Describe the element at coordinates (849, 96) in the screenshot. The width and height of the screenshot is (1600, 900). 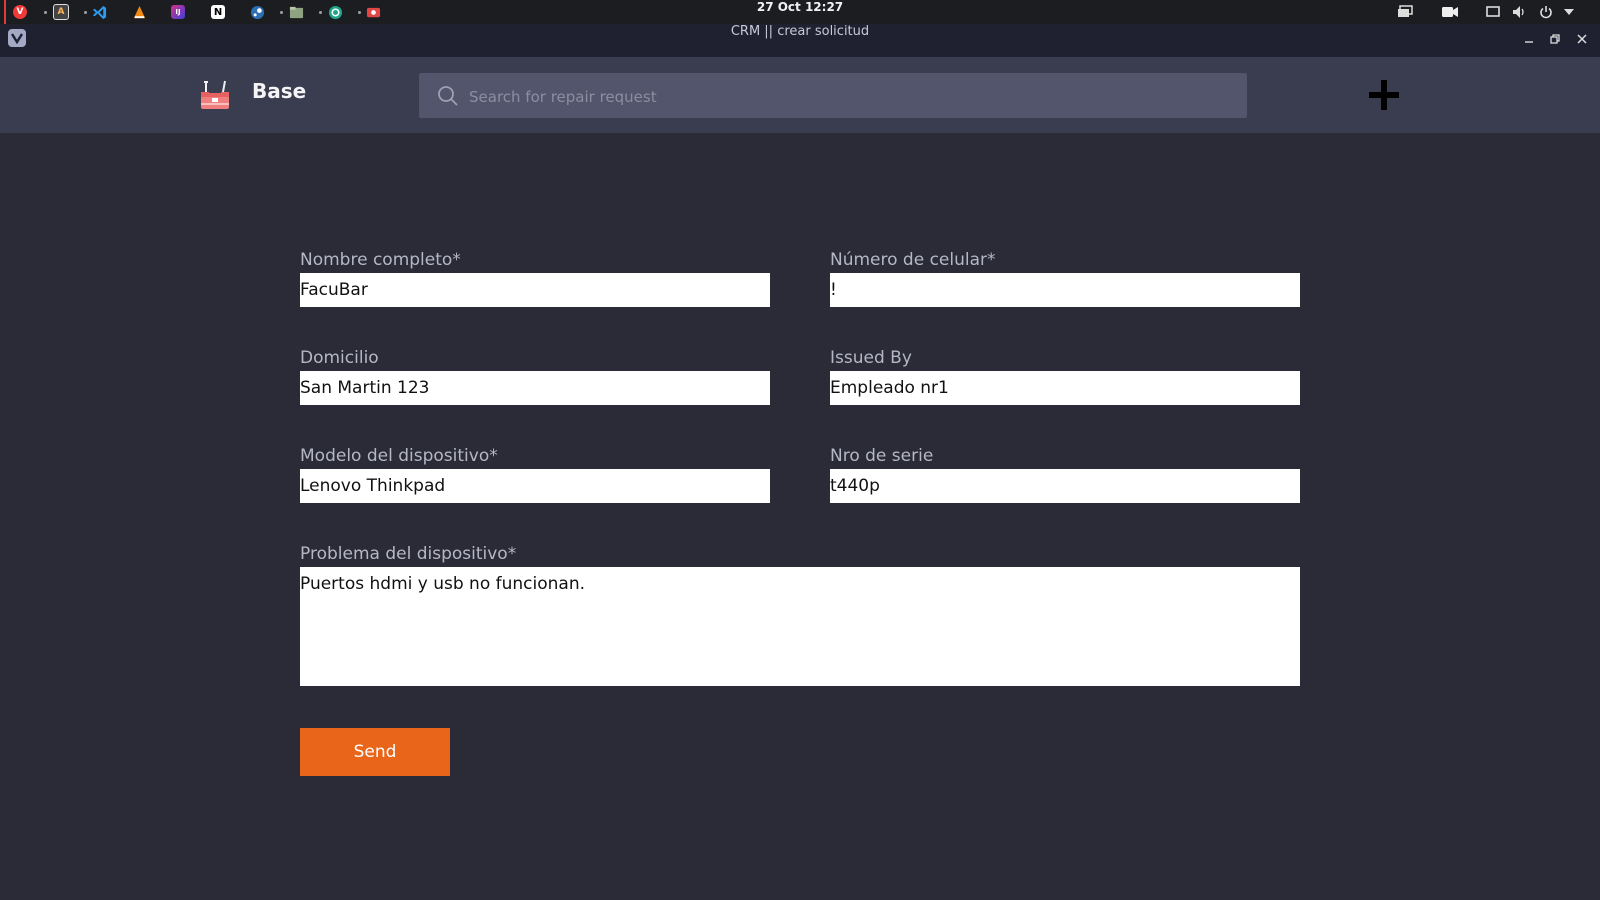
I see `search-input` at that location.